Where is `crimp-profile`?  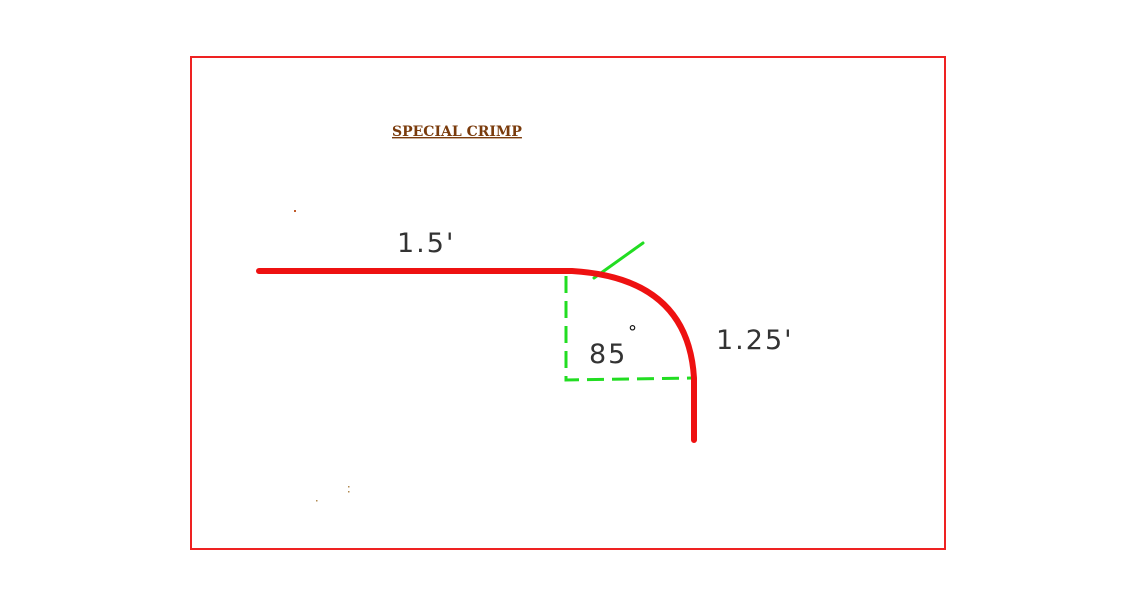
crimp-profile is located at coordinates (476, 355).